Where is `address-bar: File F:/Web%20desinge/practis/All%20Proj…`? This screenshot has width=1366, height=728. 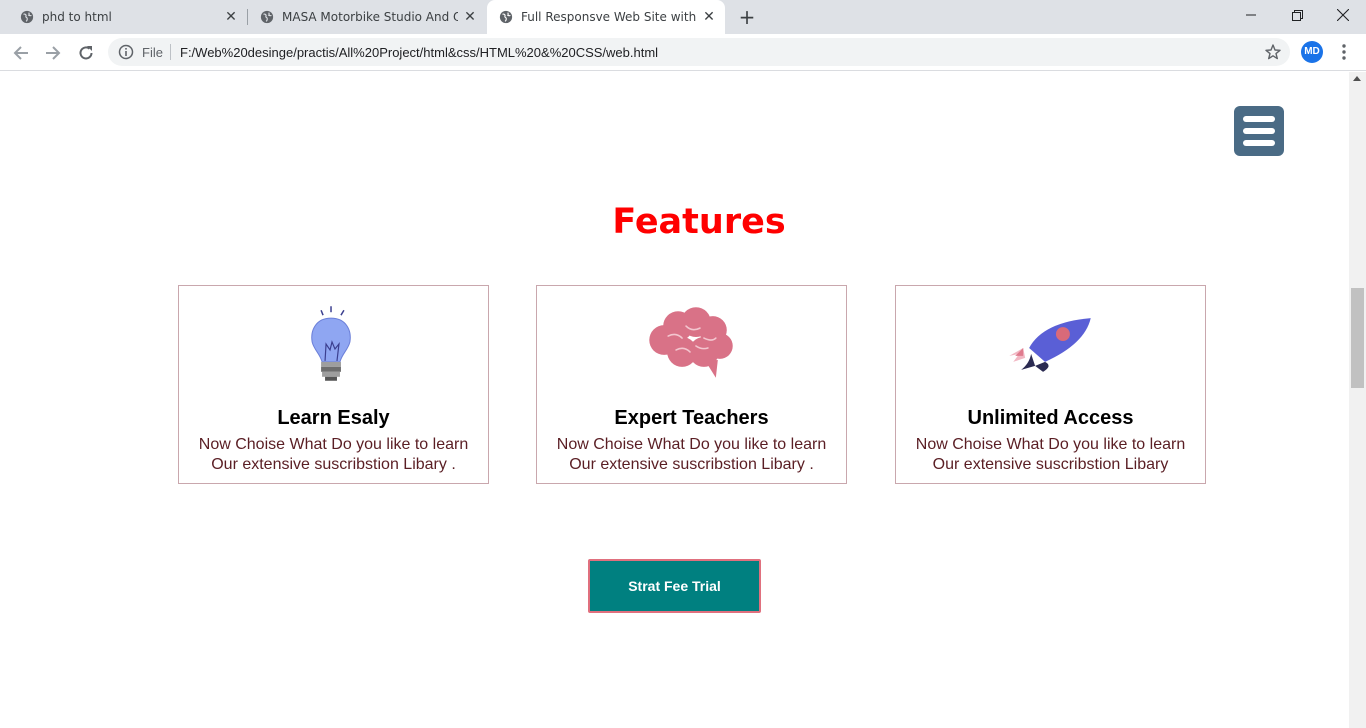
address-bar: File F:/Web%20desinge/practis/All%20Proj… is located at coordinates (699, 52).